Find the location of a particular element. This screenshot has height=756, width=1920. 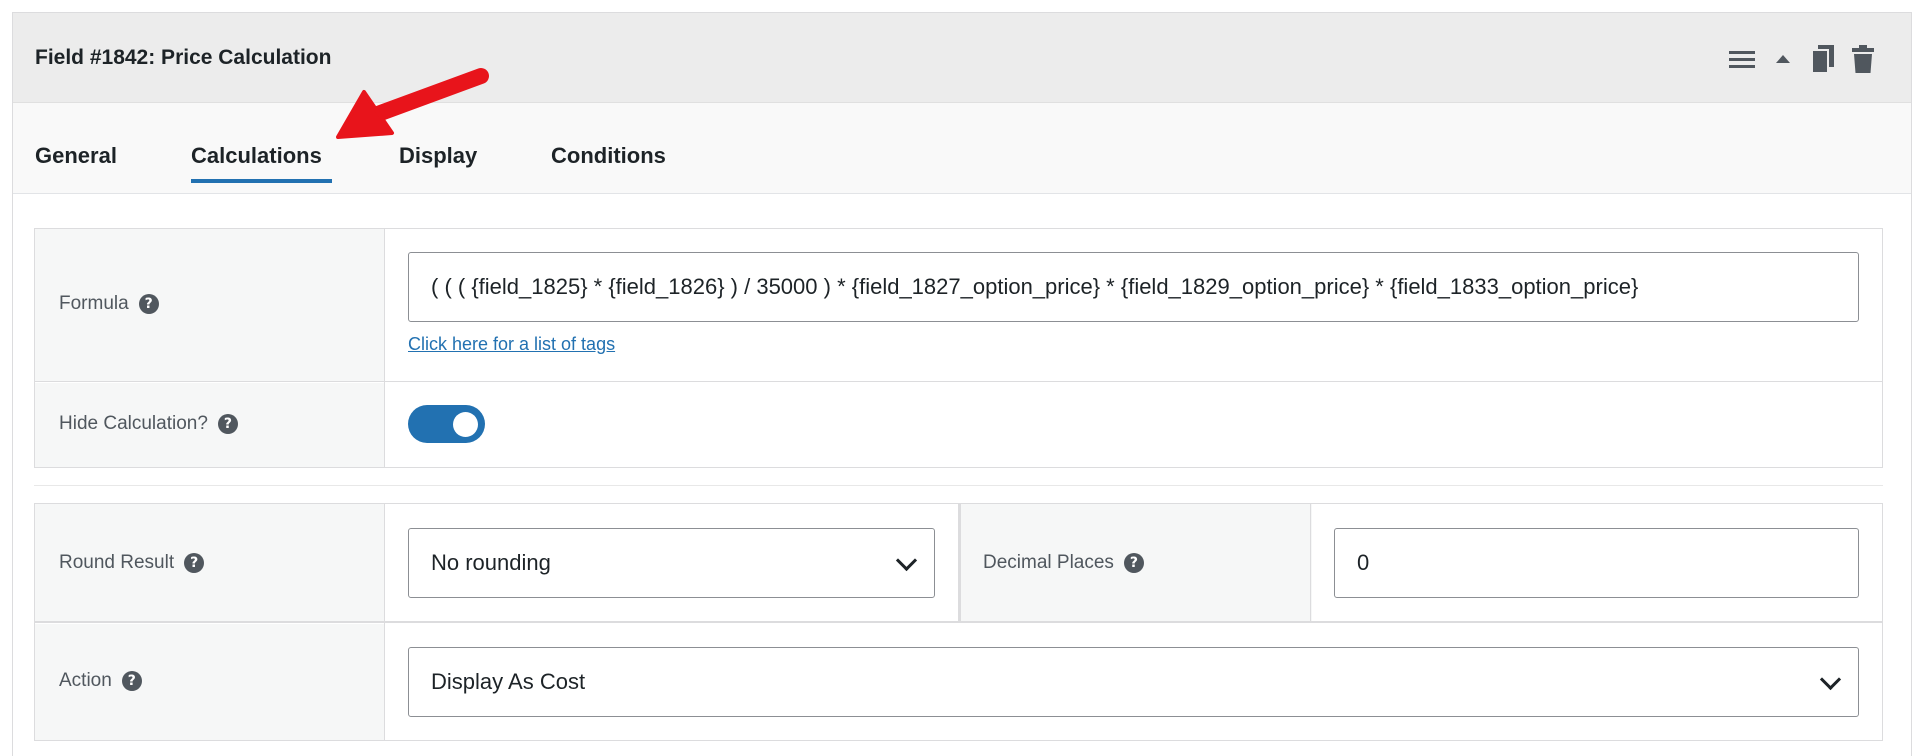

round-result-label: Round Result ? is located at coordinates (132, 563).